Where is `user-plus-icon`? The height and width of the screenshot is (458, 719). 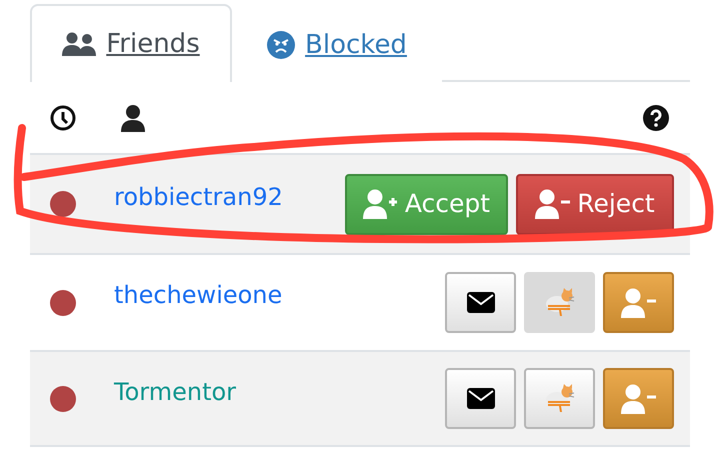
user-plus-icon is located at coordinates (380, 204).